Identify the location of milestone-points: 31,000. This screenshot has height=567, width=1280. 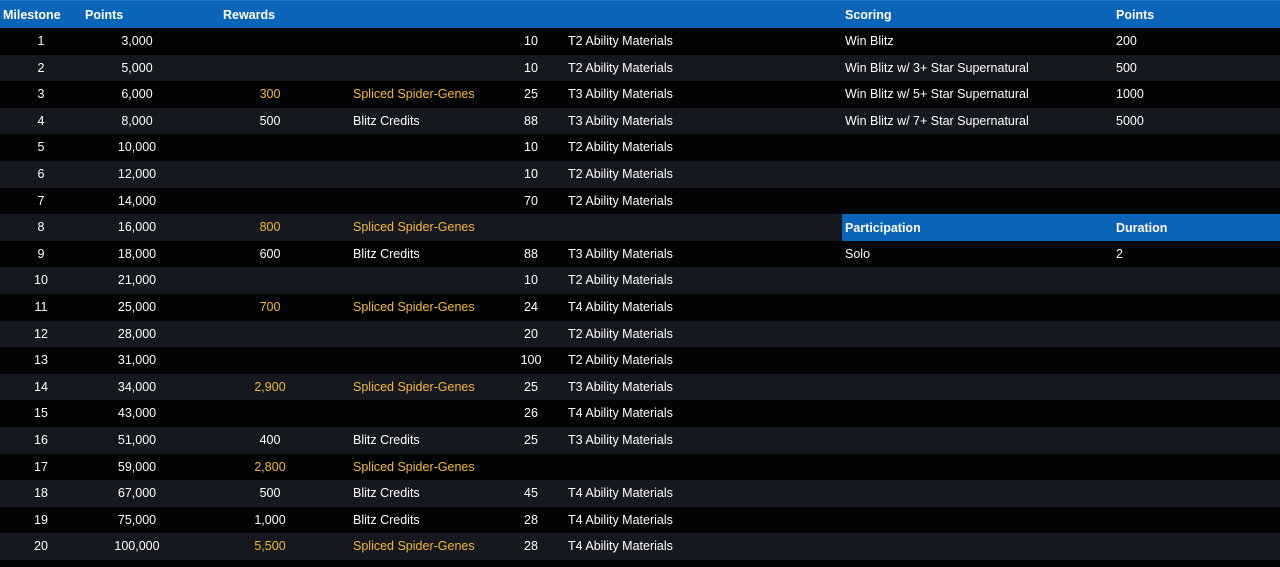
(137, 360).